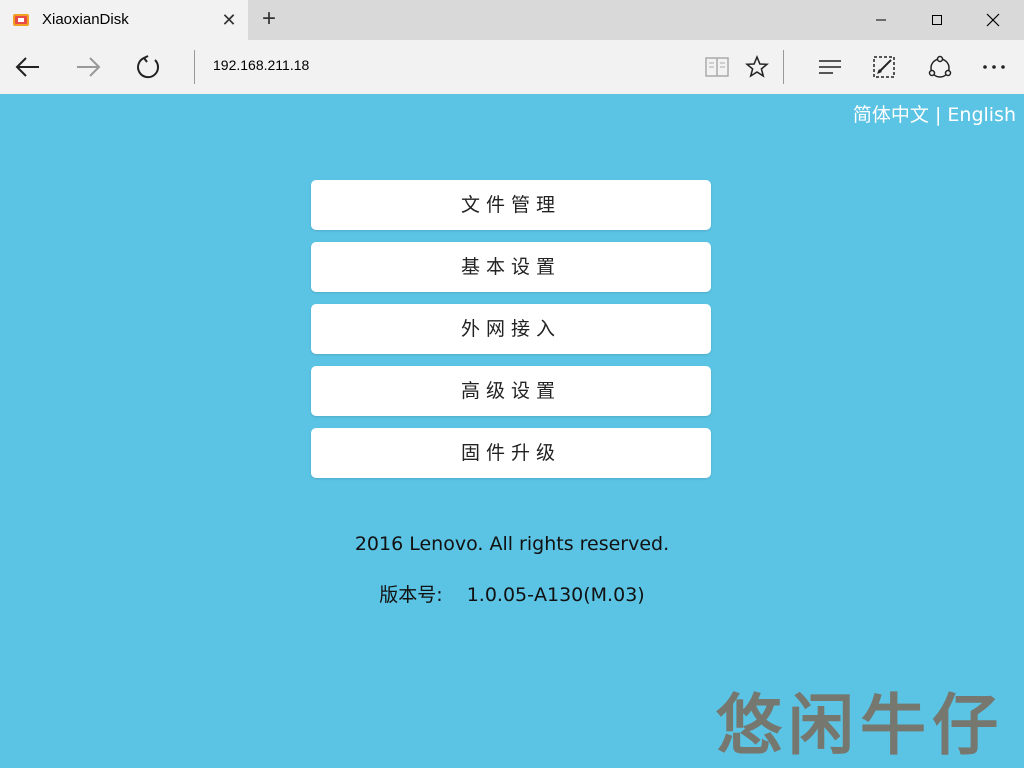 Image resolution: width=1024 pixels, height=768 pixels. Describe the element at coordinates (512, 544) in the screenshot. I see `copyright-text: 2016 Lenovo. All rights reserved.` at that location.